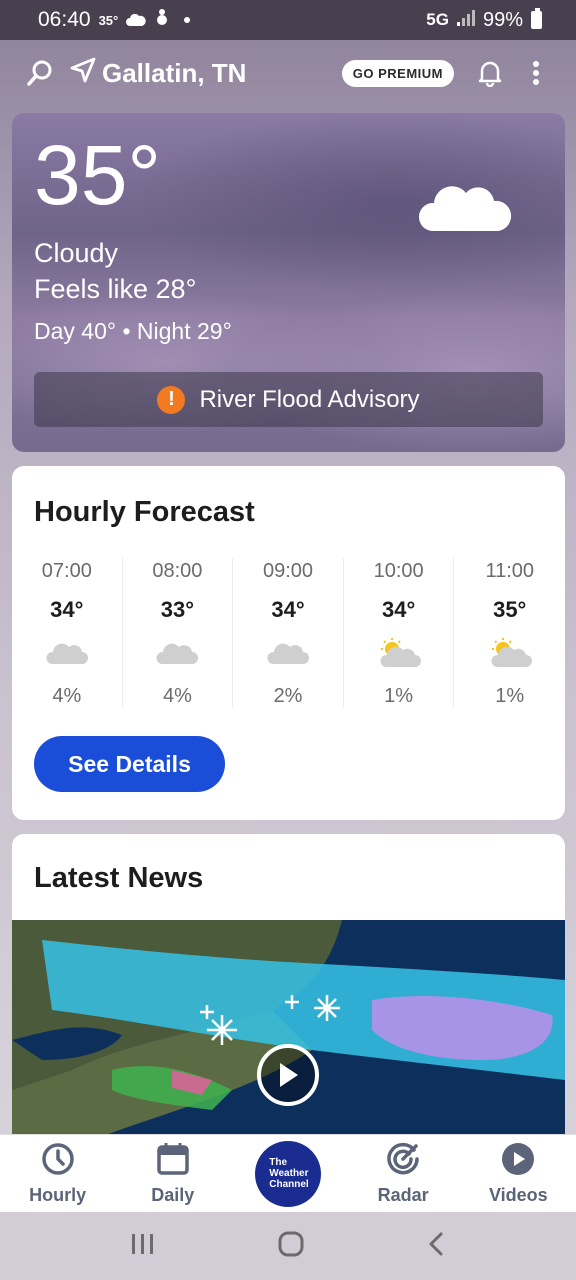 The image size is (576, 1280). What do you see at coordinates (398, 571) in the screenshot?
I see `hour-time: 10:00` at bounding box center [398, 571].